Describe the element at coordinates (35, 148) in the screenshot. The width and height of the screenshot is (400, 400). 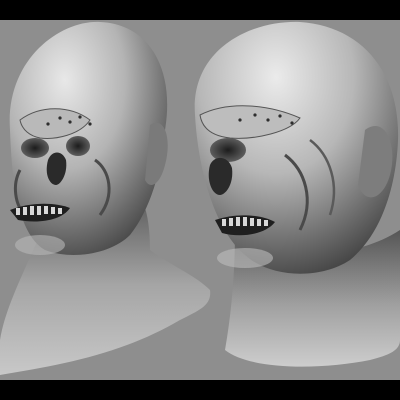
I see `left-eye-socket` at that location.